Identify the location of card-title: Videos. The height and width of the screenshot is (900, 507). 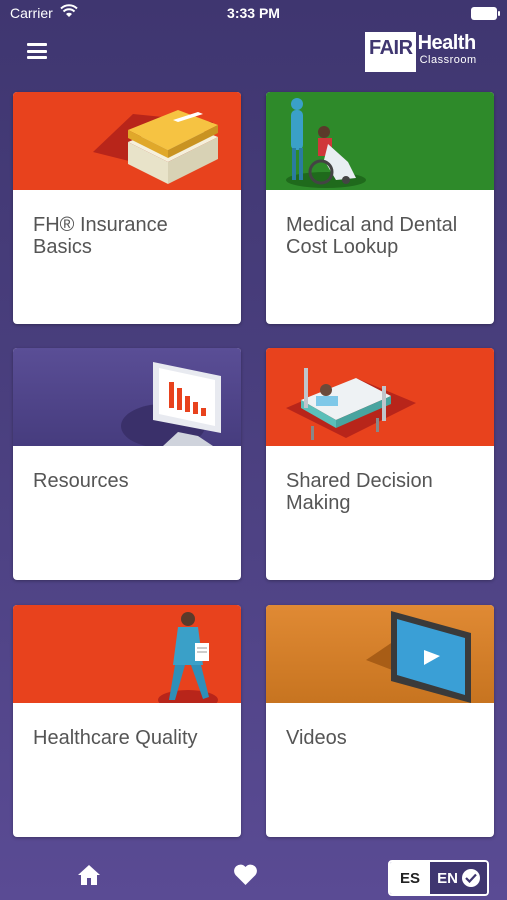
(316, 738).